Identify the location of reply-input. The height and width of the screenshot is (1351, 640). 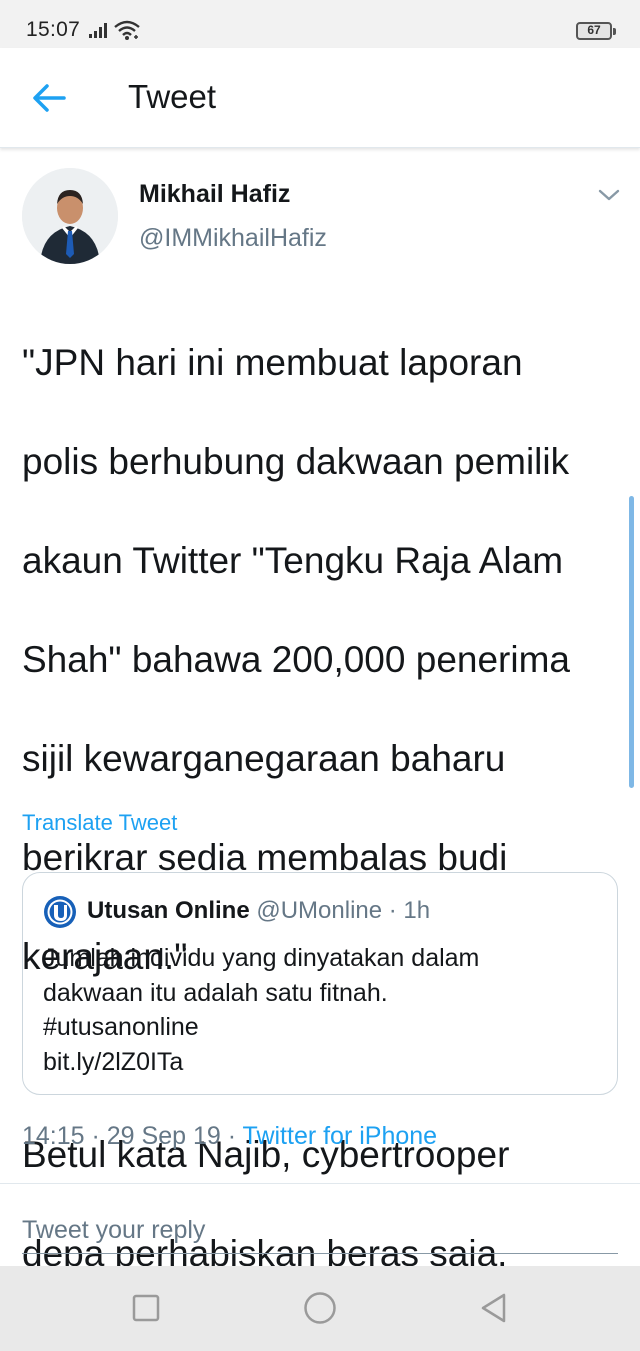
(320, 1231).